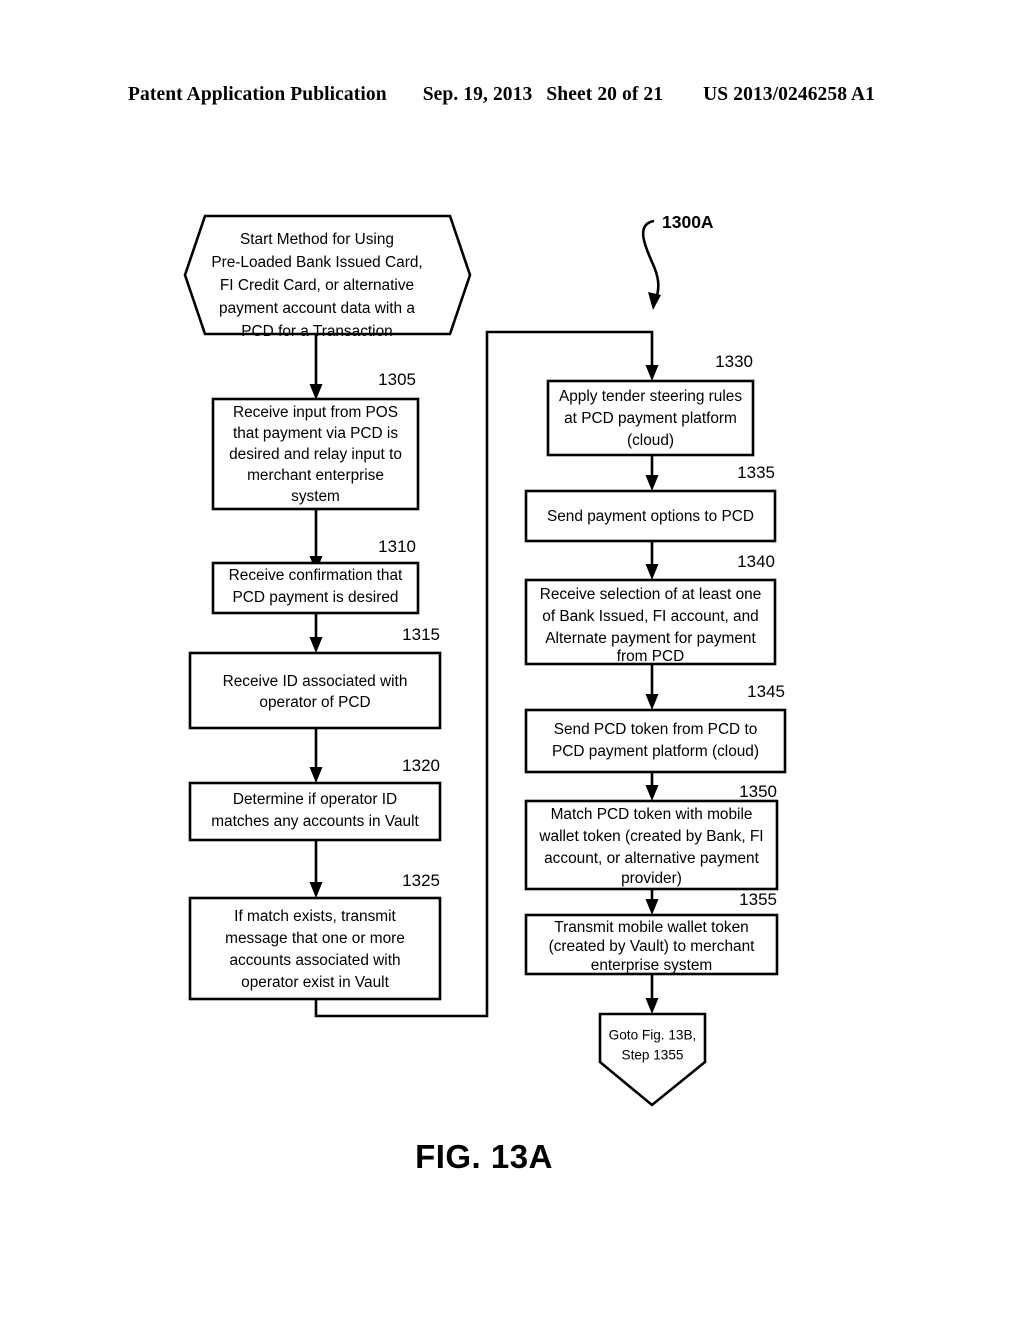  What do you see at coordinates (315, 475) in the screenshot?
I see `node-1305-line-3: merchant enterprise` at bounding box center [315, 475].